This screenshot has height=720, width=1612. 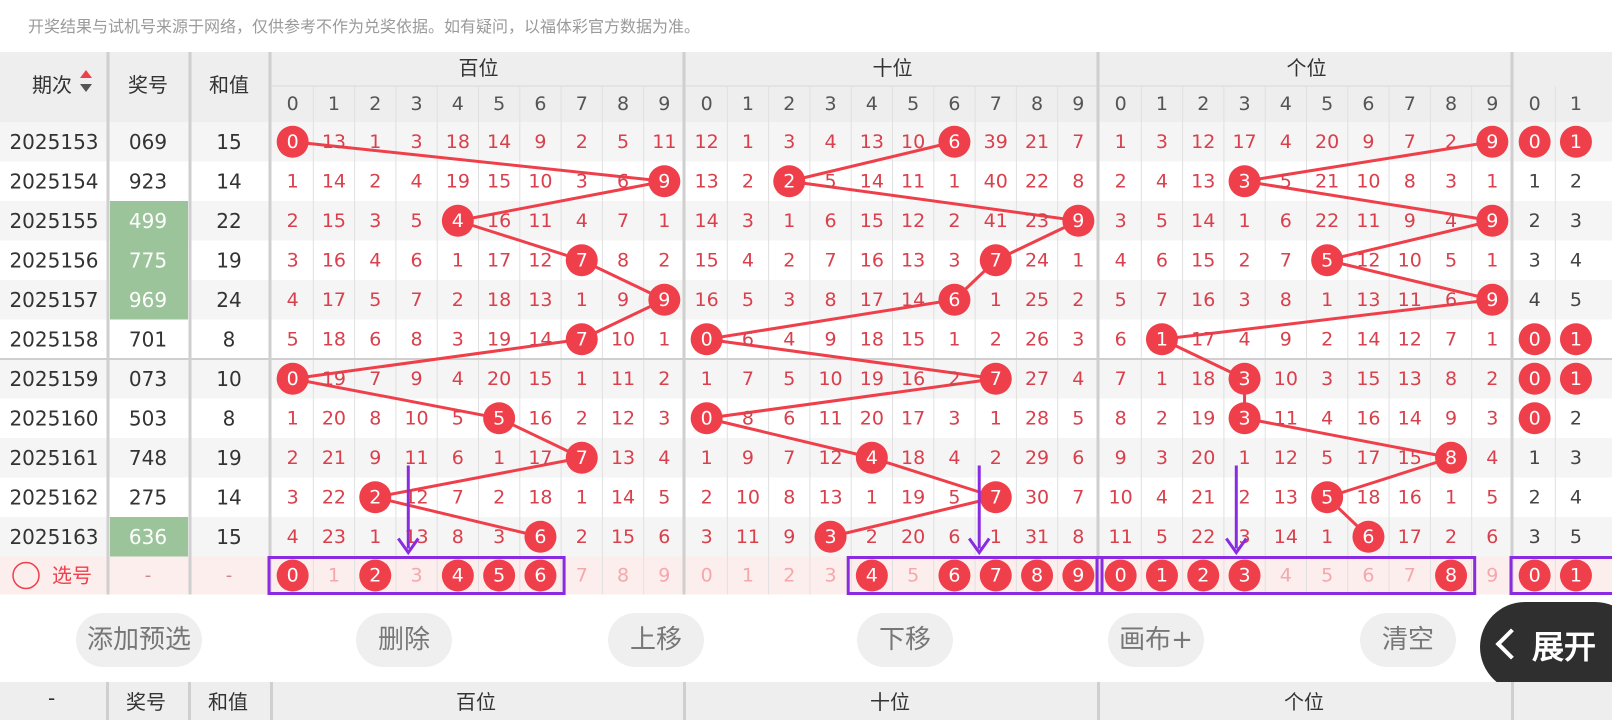 I want to click on hit-ball-number: 4, so click(x=458, y=221).